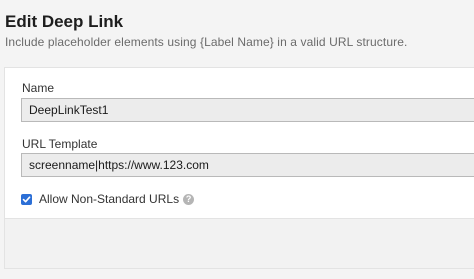  I want to click on allow-non-standard-row: Allow Non-Standard URLs ?, so click(108, 199).